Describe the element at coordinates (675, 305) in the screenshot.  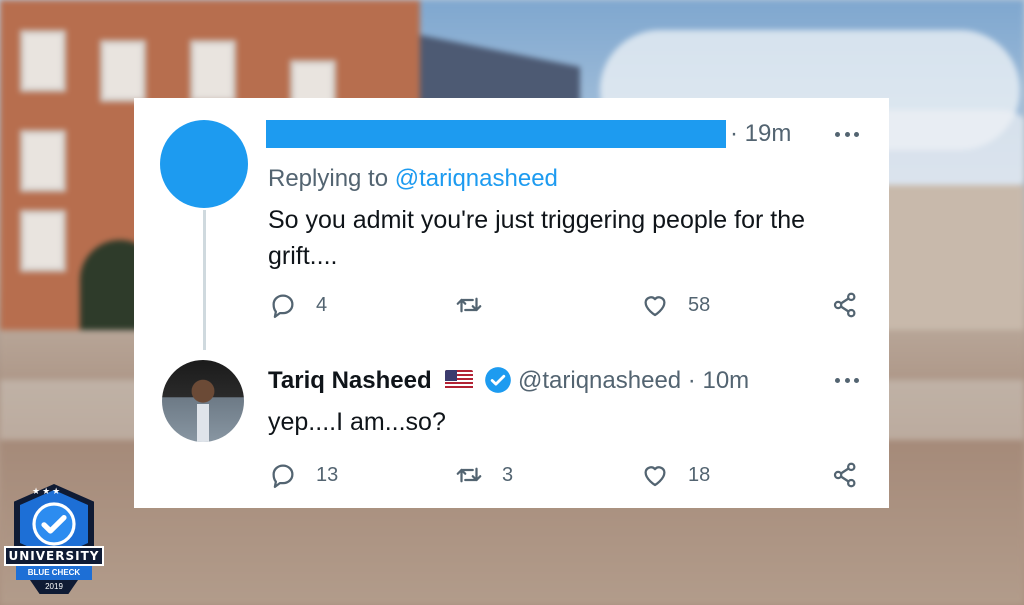
I see `like-button: 58` at that location.